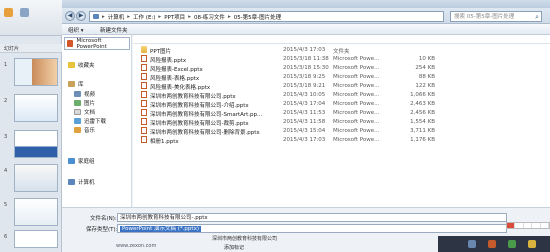 The width and height of the screenshot is (550, 252). Describe the element at coordinates (425, 85) in the screenshot. I see `file-size: 122 KB` at that location.